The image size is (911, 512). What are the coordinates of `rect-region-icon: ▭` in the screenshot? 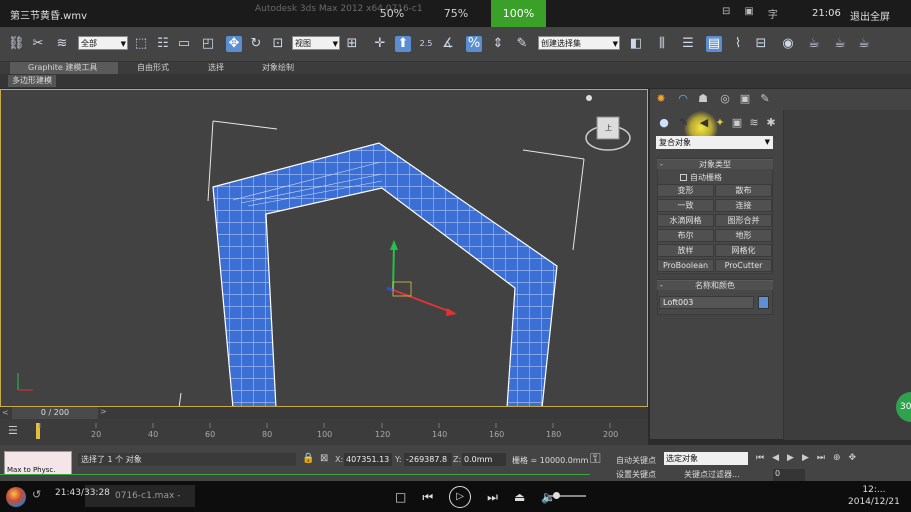 It's located at (184, 44).